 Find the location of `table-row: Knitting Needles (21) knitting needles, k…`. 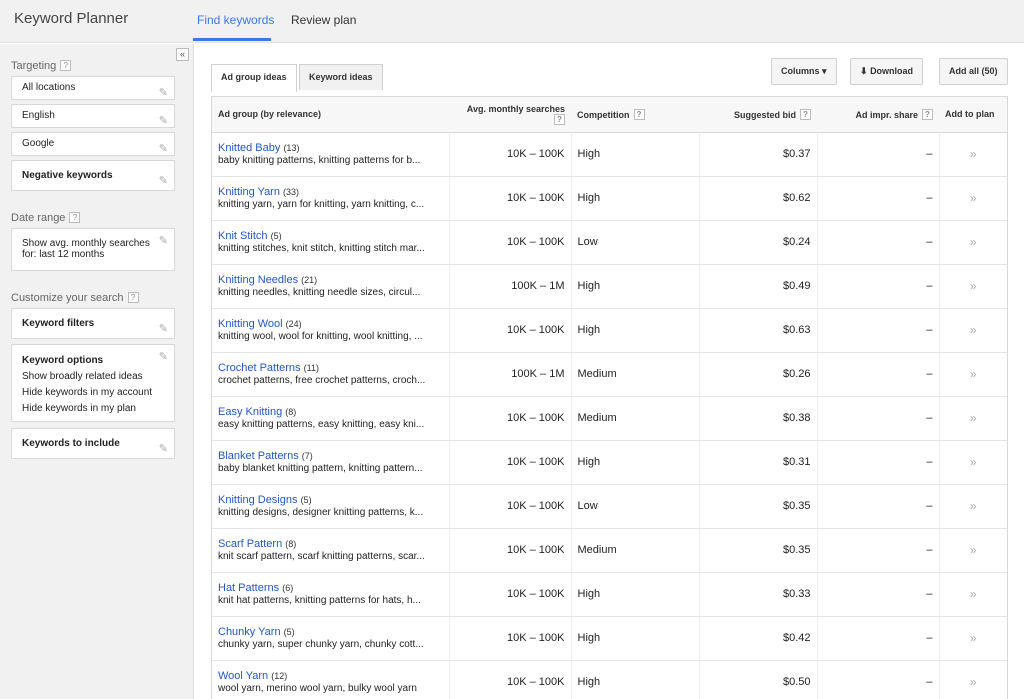

table-row: Knitting Needles (21) knitting needles, k… is located at coordinates (609, 286).